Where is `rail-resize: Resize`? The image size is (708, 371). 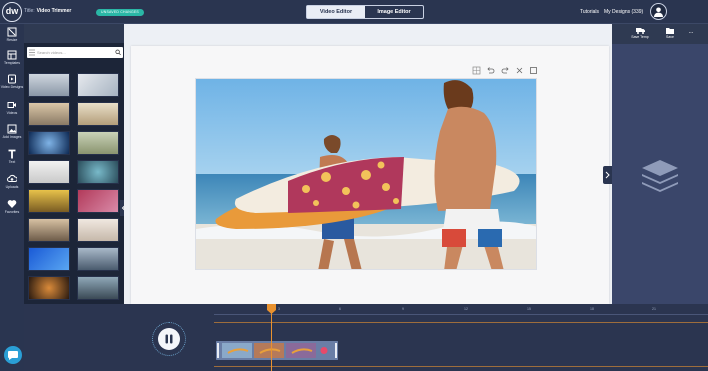 rail-resize: Resize is located at coordinates (12, 34).